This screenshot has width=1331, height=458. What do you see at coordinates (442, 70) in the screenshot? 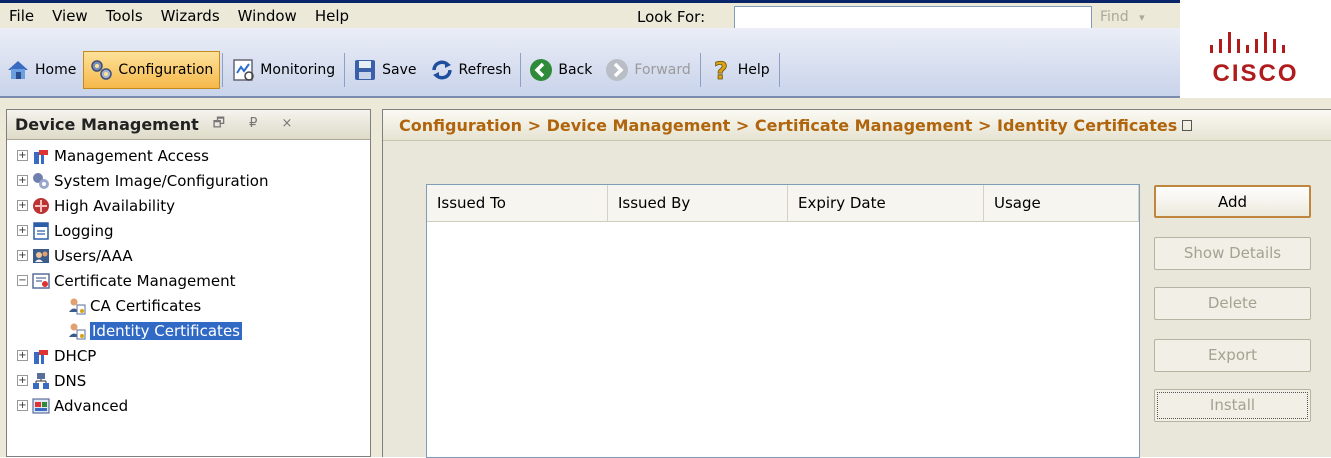
I see `refresh-icon` at bounding box center [442, 70].